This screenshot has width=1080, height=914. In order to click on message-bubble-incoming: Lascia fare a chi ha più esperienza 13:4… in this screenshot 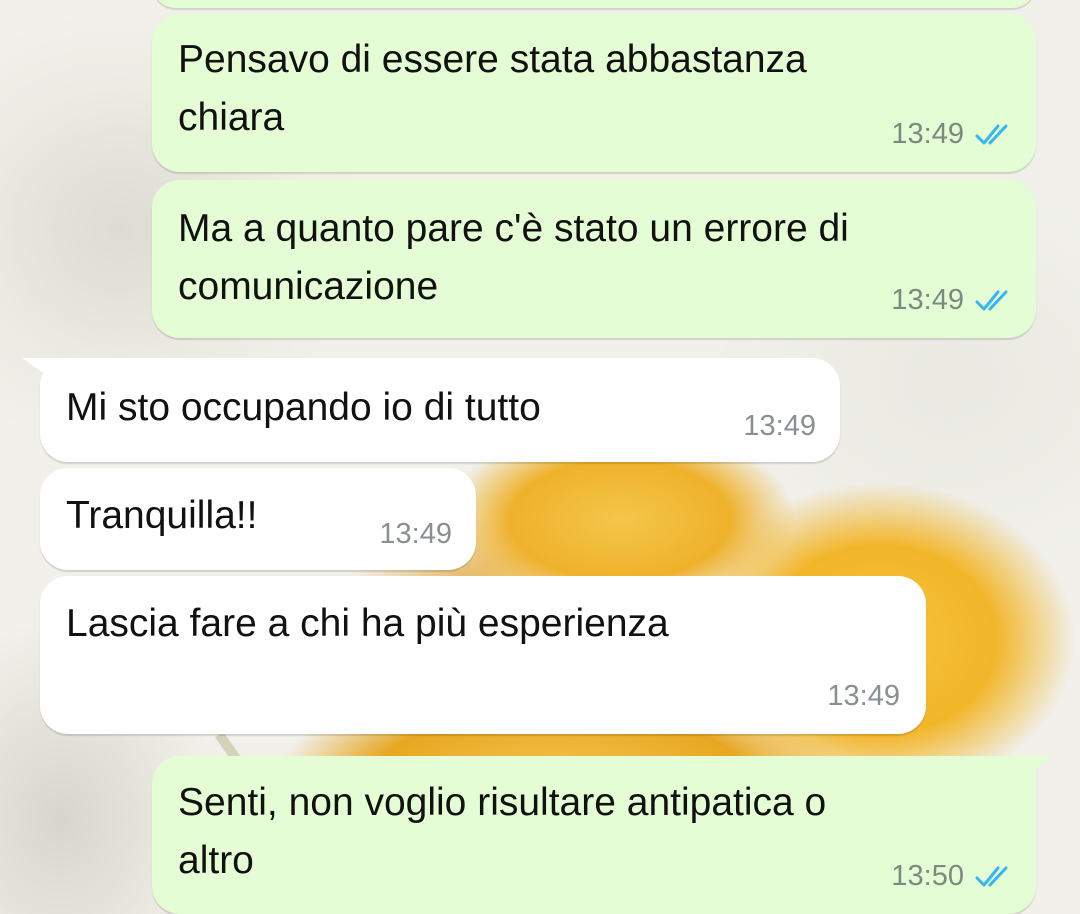, I will do `click(483, 655)`.